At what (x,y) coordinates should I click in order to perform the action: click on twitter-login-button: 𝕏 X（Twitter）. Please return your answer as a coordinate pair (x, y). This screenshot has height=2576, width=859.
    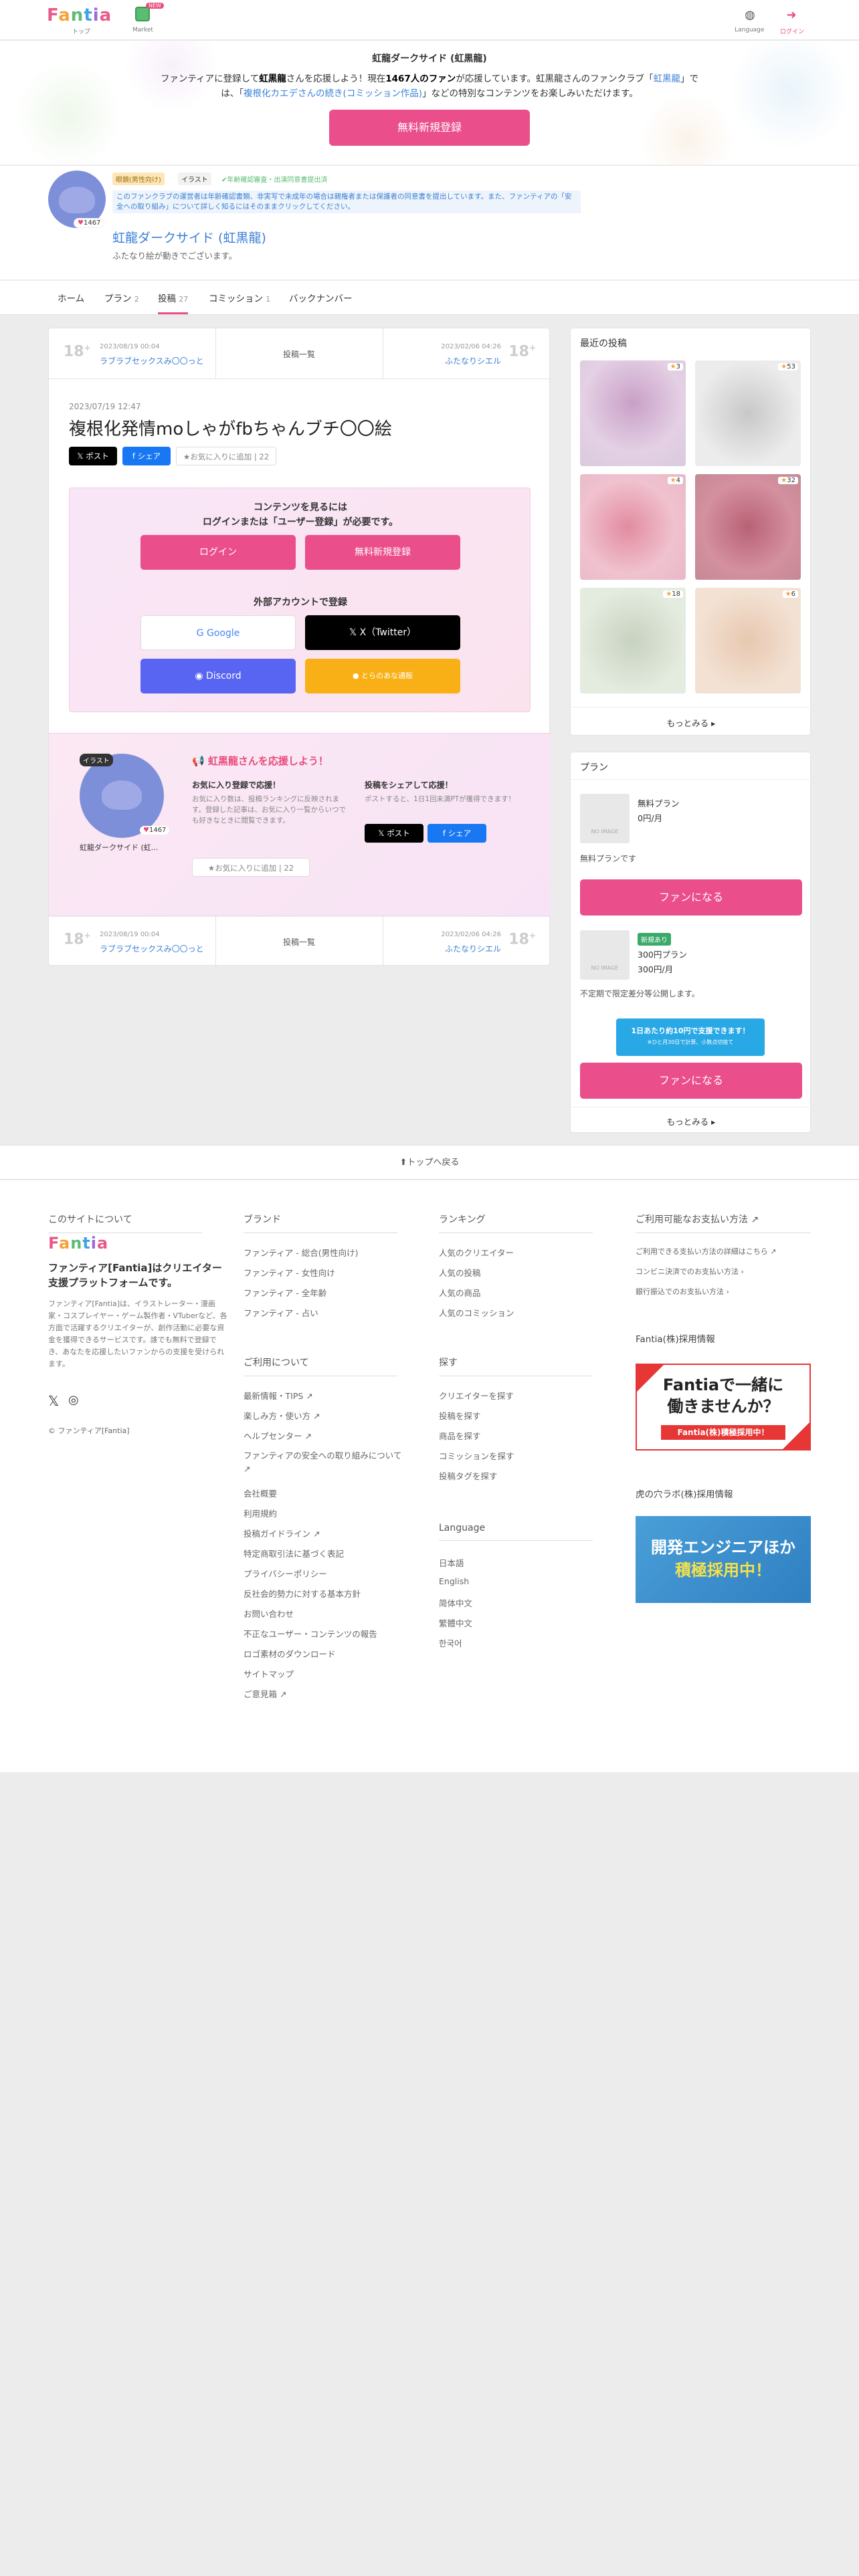
    Looking at the image, I should click on (383, 632).